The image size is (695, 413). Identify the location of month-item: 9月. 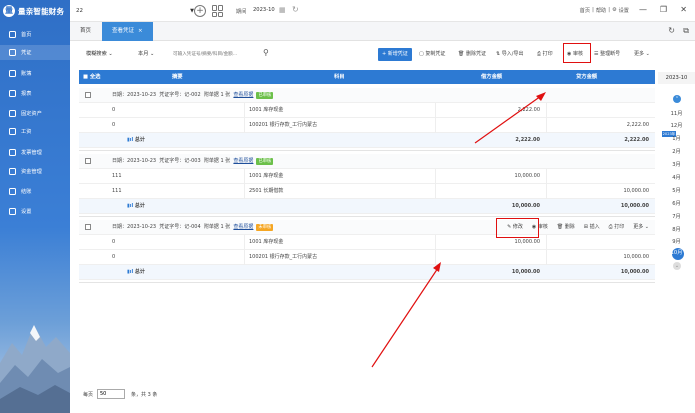
(676, 242).